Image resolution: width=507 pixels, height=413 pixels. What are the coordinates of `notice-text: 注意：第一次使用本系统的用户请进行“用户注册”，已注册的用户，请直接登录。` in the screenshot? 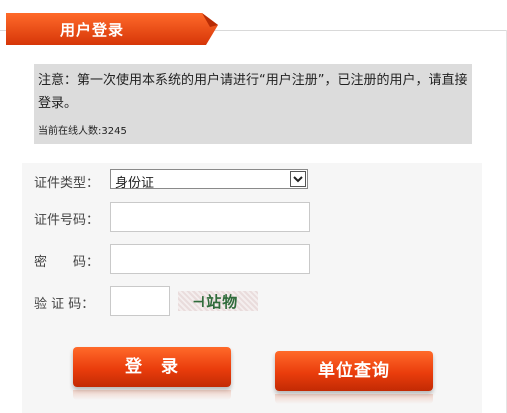 It's located at (253, 92).